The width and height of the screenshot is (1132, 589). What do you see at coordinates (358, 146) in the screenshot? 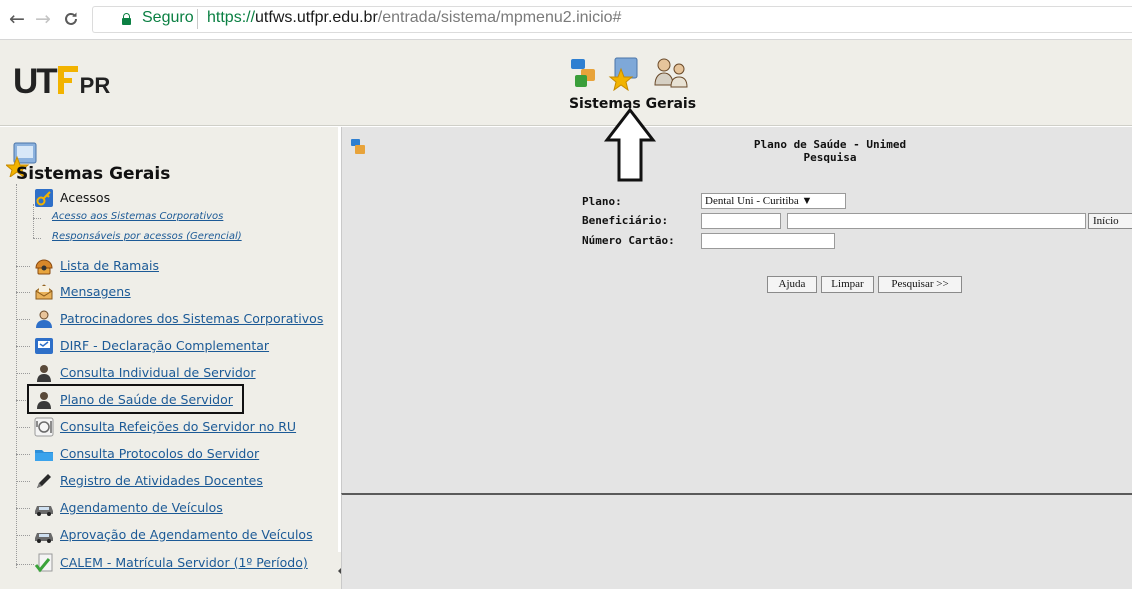
I see `panel-users-icon` at bounding box center [358, 146].